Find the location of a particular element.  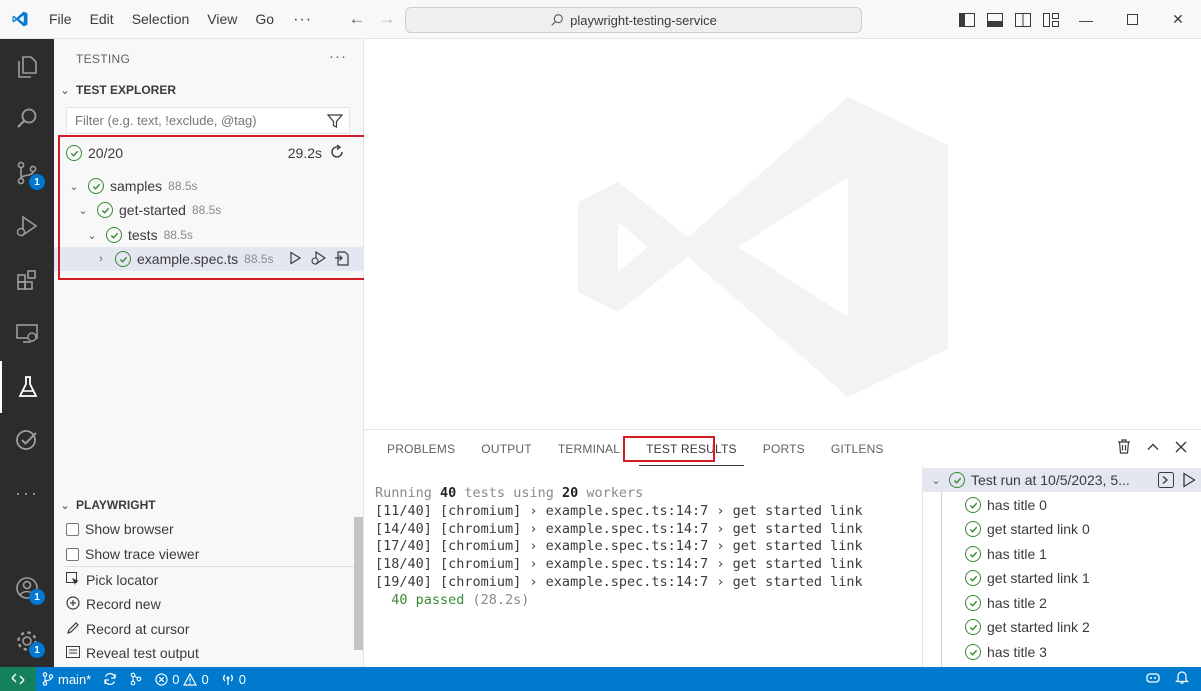

error-count: 0 is located at coordinates (176, 679).